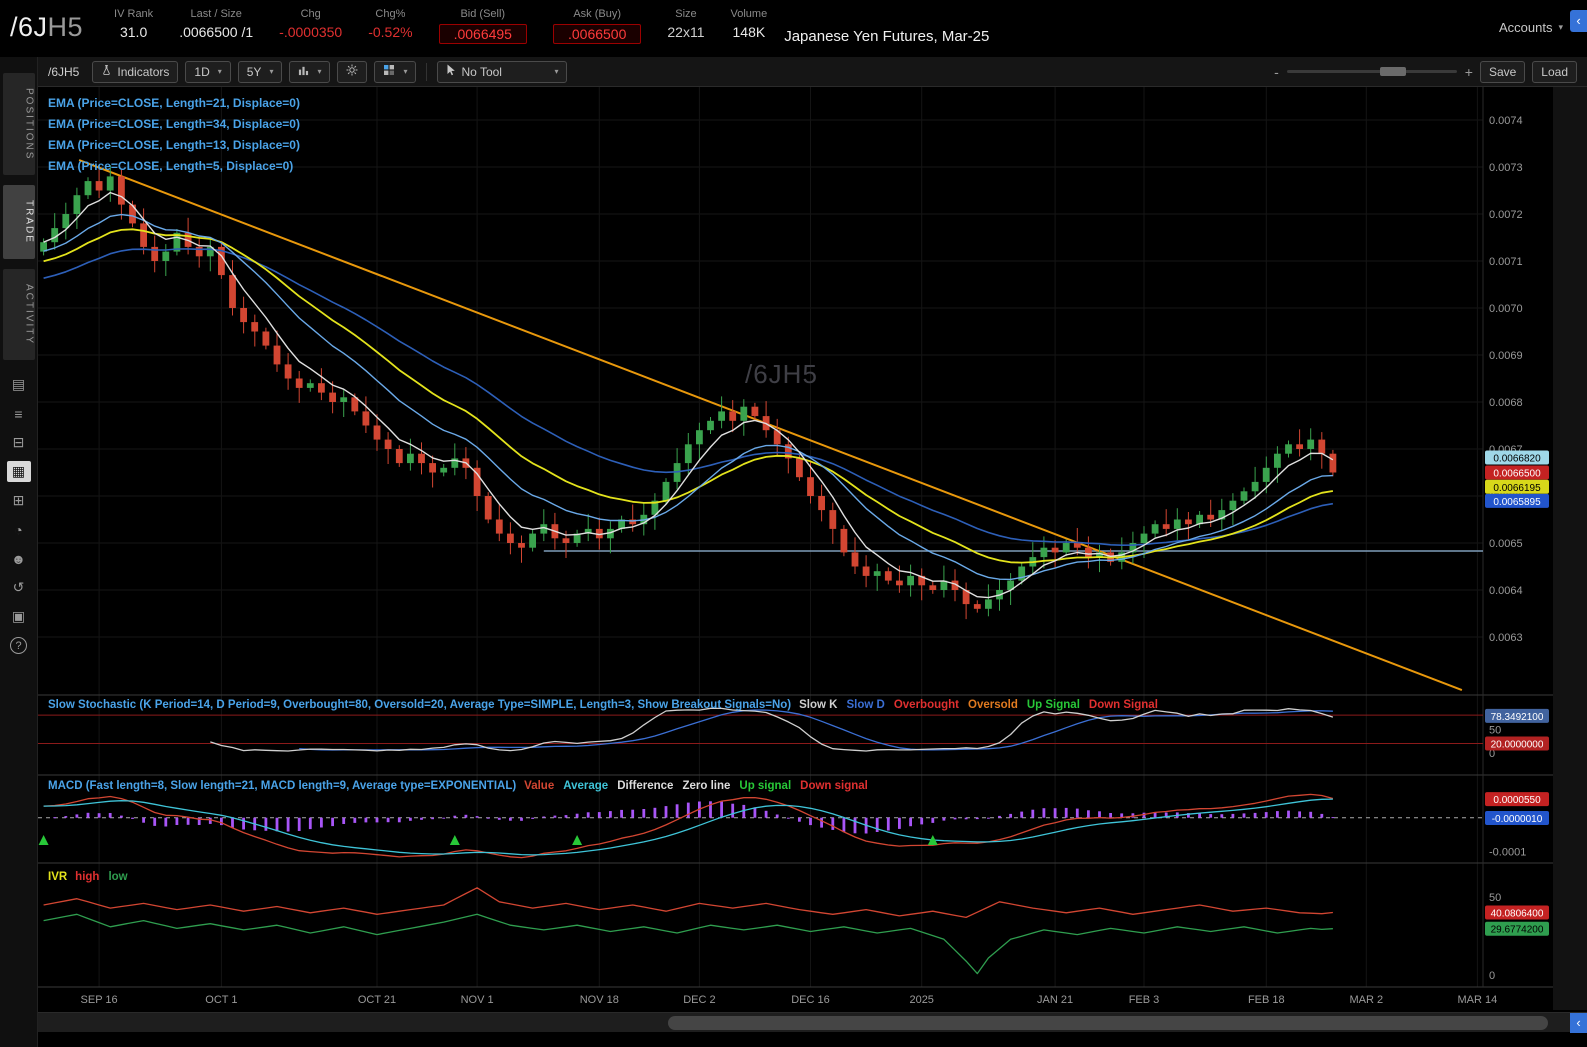  What do you see at coordinates (1276, 72) in the screenshot?
I see `zoom-out-button: -` at bounding box center [1276, 72].